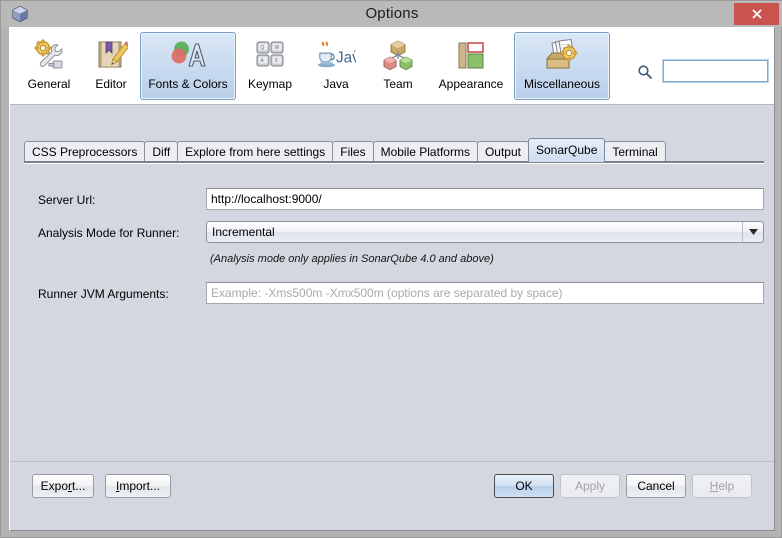 Image resolution: width=782 pixels, height=538 pixels. What do you see at coordinates (471, 84) in the screenshot?
I see `category-label: Appearance` at bounding box center [471, 84].